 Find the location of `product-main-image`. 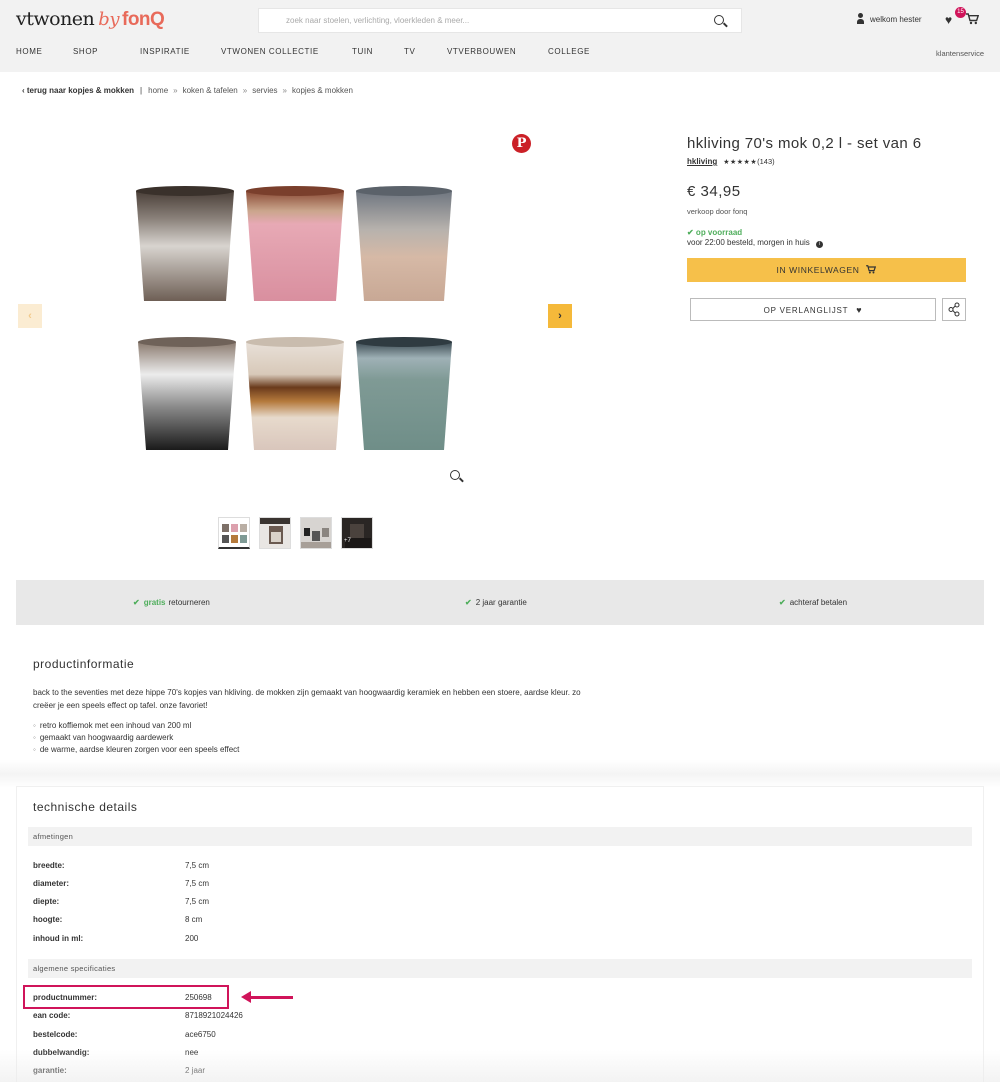

product-main-image is located at coordinates (295, 322).